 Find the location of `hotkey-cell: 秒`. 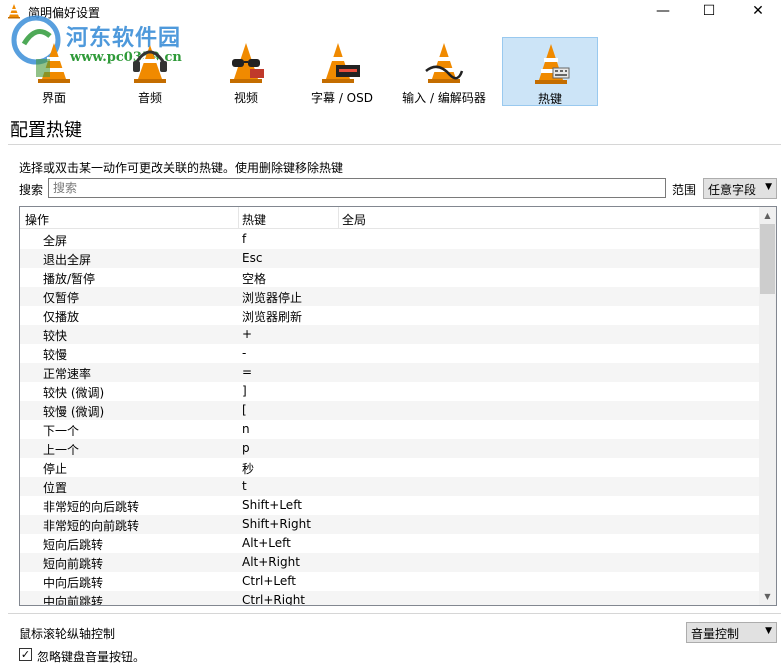

hotkey-cell: 秒 is located at coordinates (248, 469).